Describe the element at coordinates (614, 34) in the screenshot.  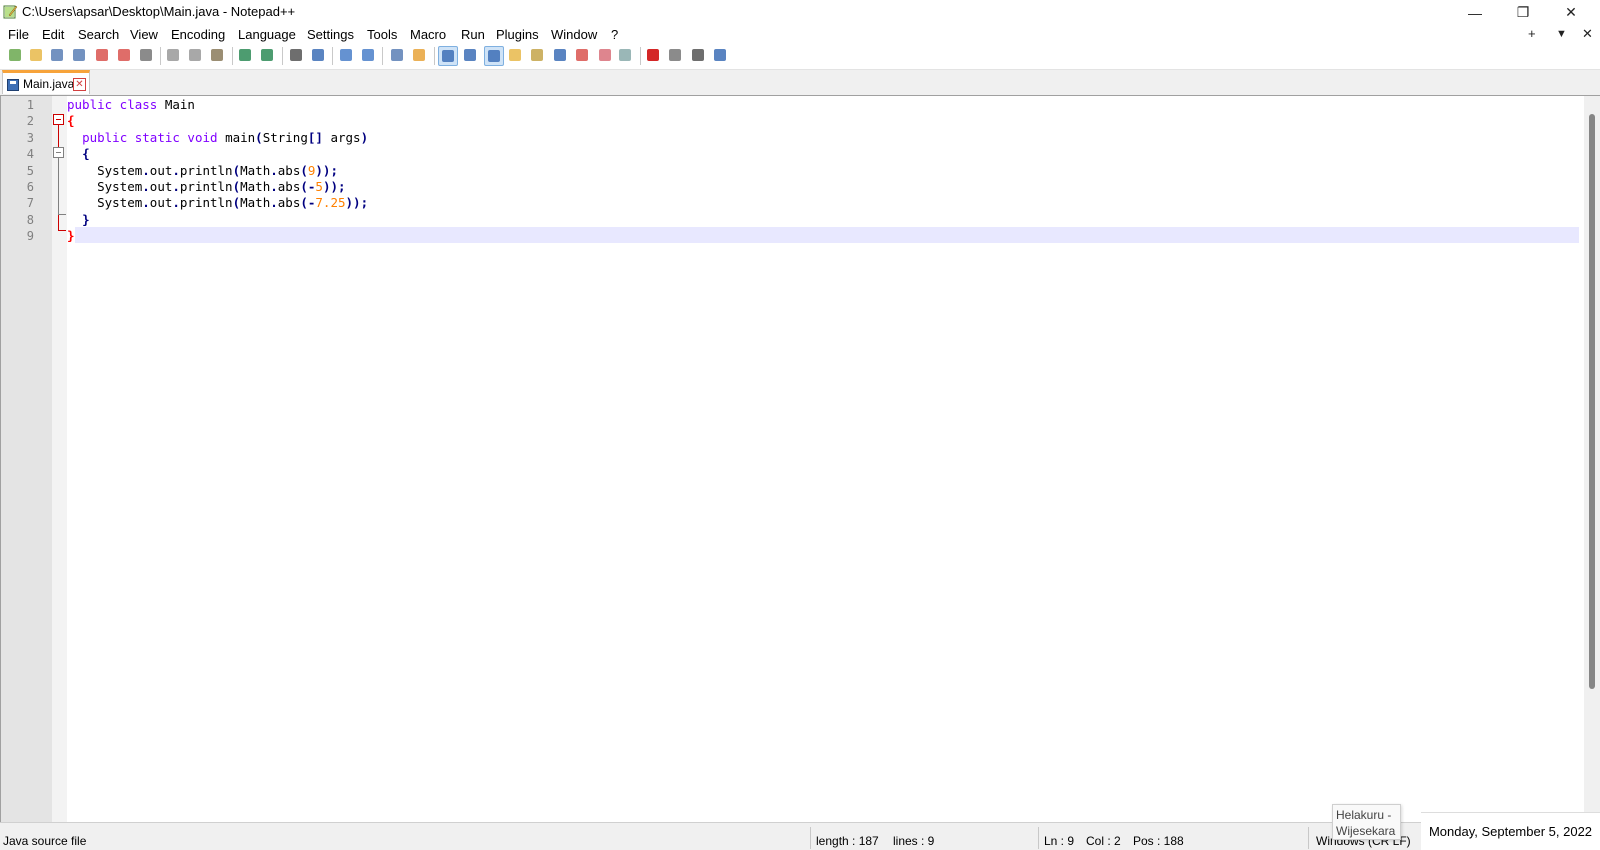
I see `menu-help: ?` at that location.